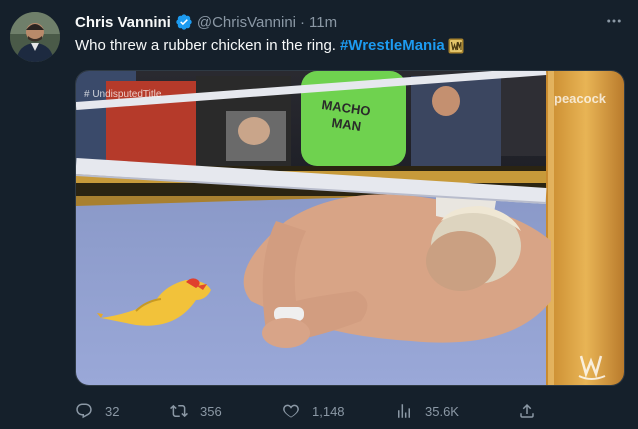 This screenshot has height=429, width=638. What do you see at coordinates (205, 45) in the screenshot?
I see `tweet-body: Who threw a rubber chicken in the ring.` at bounding box center [205, 45].